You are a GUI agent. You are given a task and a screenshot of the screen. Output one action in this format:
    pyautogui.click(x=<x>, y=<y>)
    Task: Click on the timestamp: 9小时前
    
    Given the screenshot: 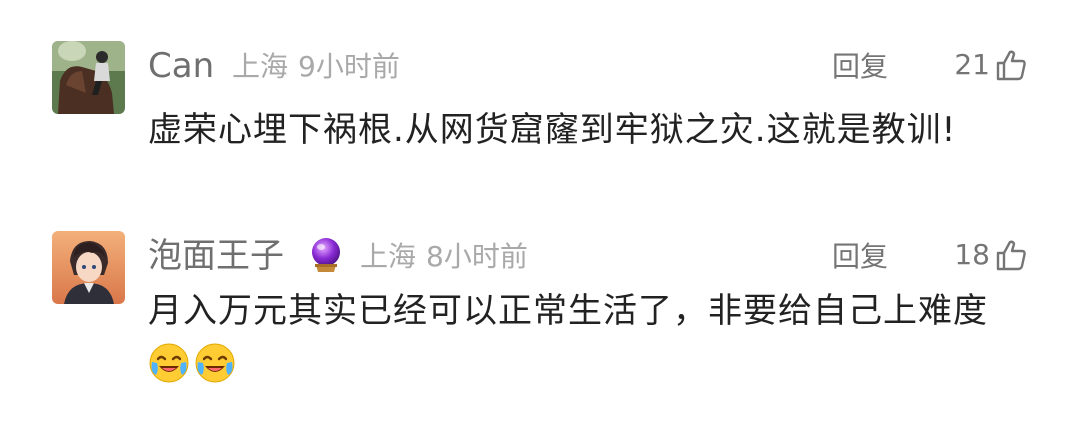 What is the action you would take?
    pyautogui.click(x=349, y=66)
    